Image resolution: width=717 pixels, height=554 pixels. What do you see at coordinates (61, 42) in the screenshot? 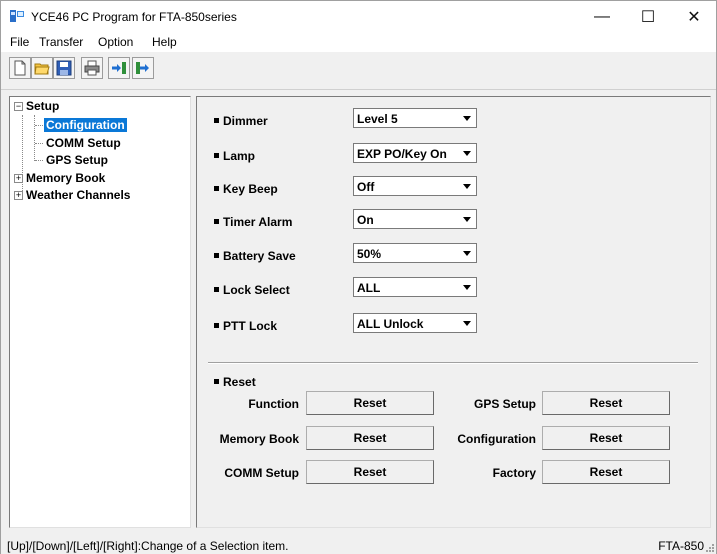
I see `menu-transfer: Transfer` at bounding box center [61, 42].